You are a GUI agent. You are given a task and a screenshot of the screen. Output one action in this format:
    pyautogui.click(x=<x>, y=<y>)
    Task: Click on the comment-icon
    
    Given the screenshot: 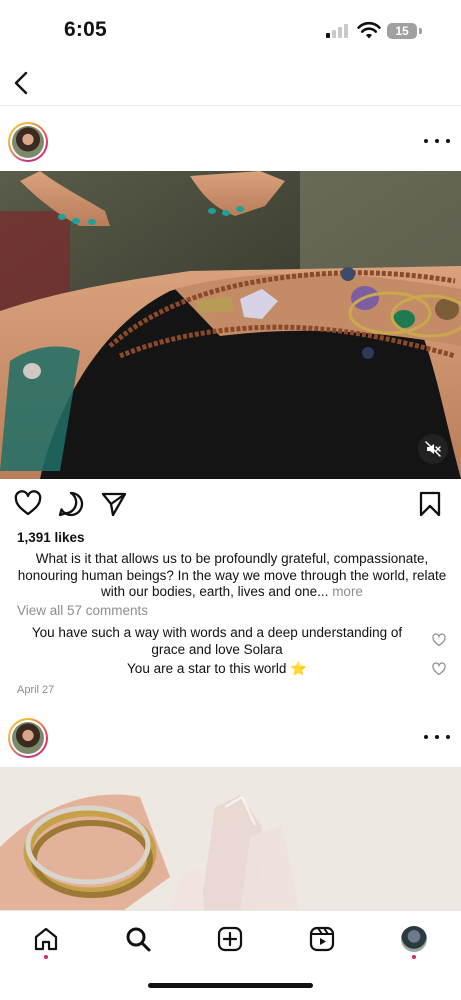 What is the action you would take?
    pyautogui.click(x=71, y=504)
    